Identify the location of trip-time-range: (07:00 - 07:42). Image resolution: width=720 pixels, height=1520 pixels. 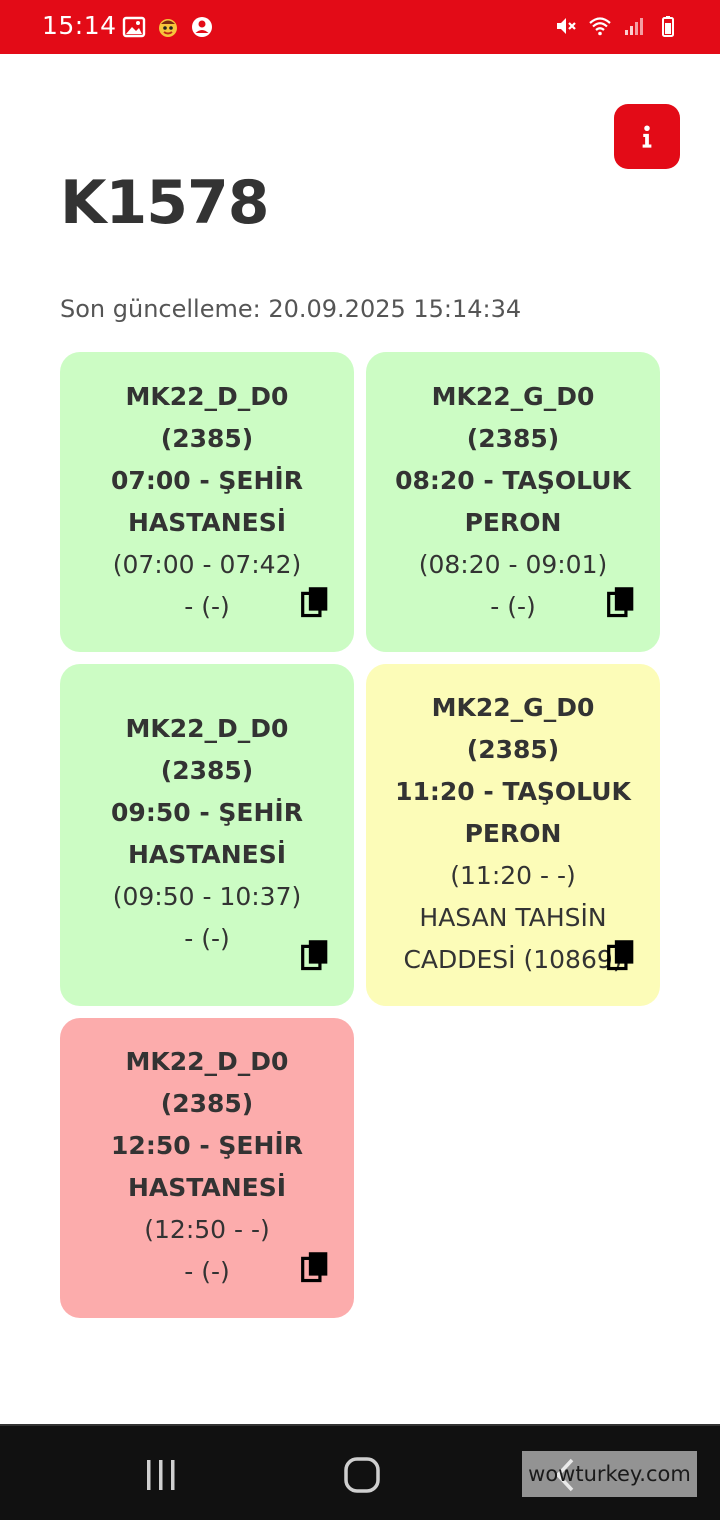
(207, 564).